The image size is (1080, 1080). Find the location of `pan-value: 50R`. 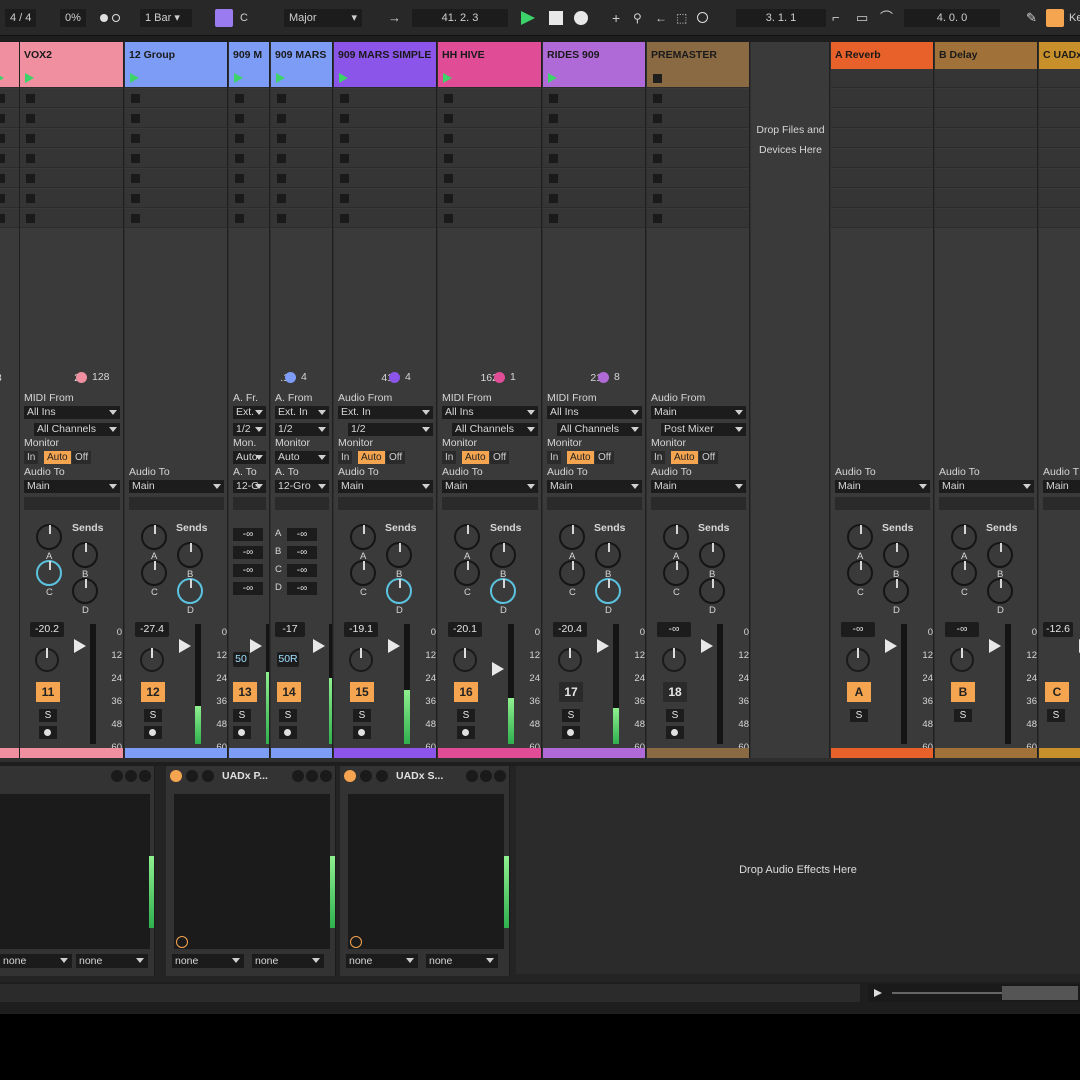

pan-value: 50R is located at coordinates (288, 659).